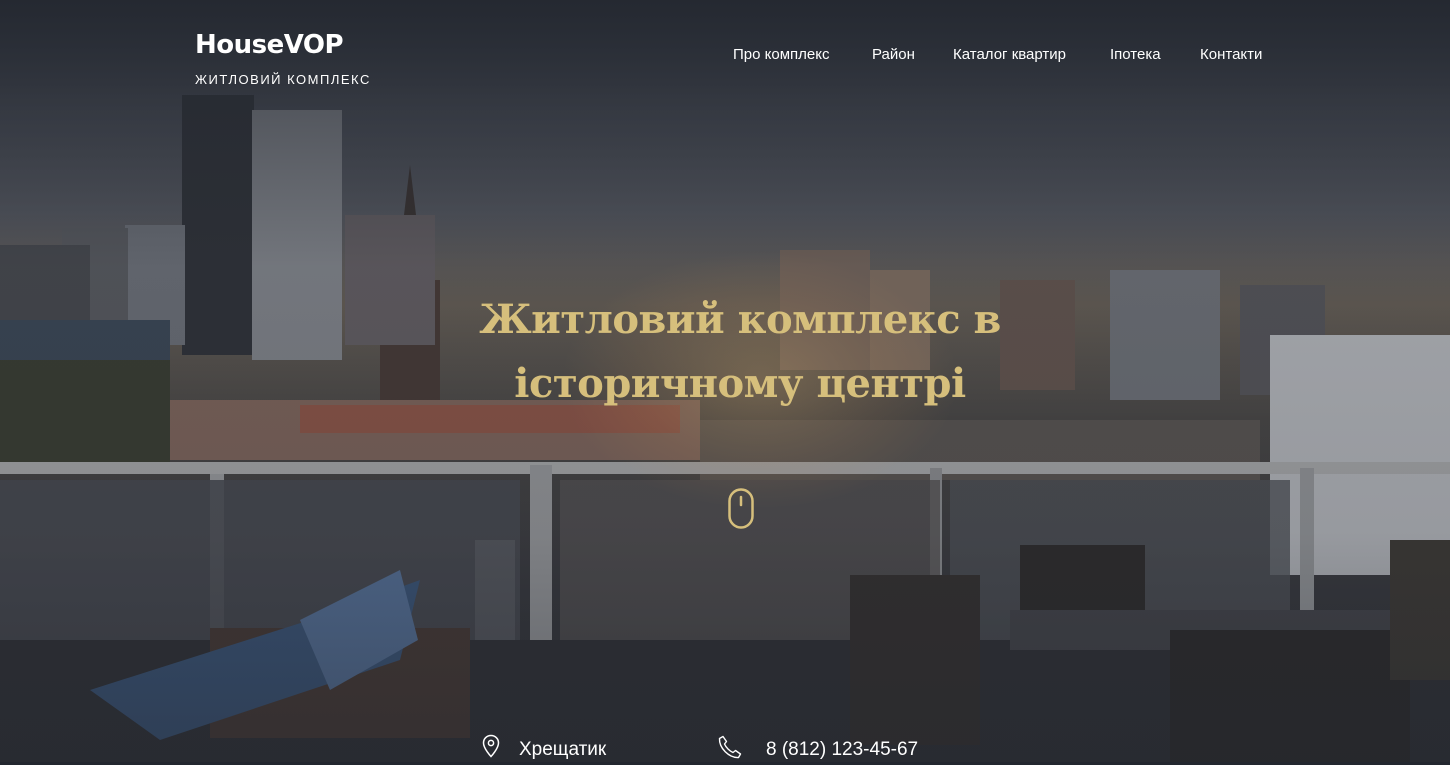  What do you see at coordinates (1231, 55) in the screenshot?
I see `nav-item-contacts: Контакти` at bounding box center [1231, 55].